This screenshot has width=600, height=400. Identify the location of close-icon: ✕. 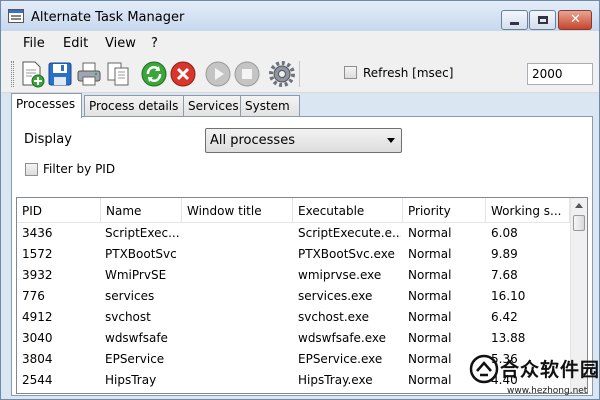
(575, 19).